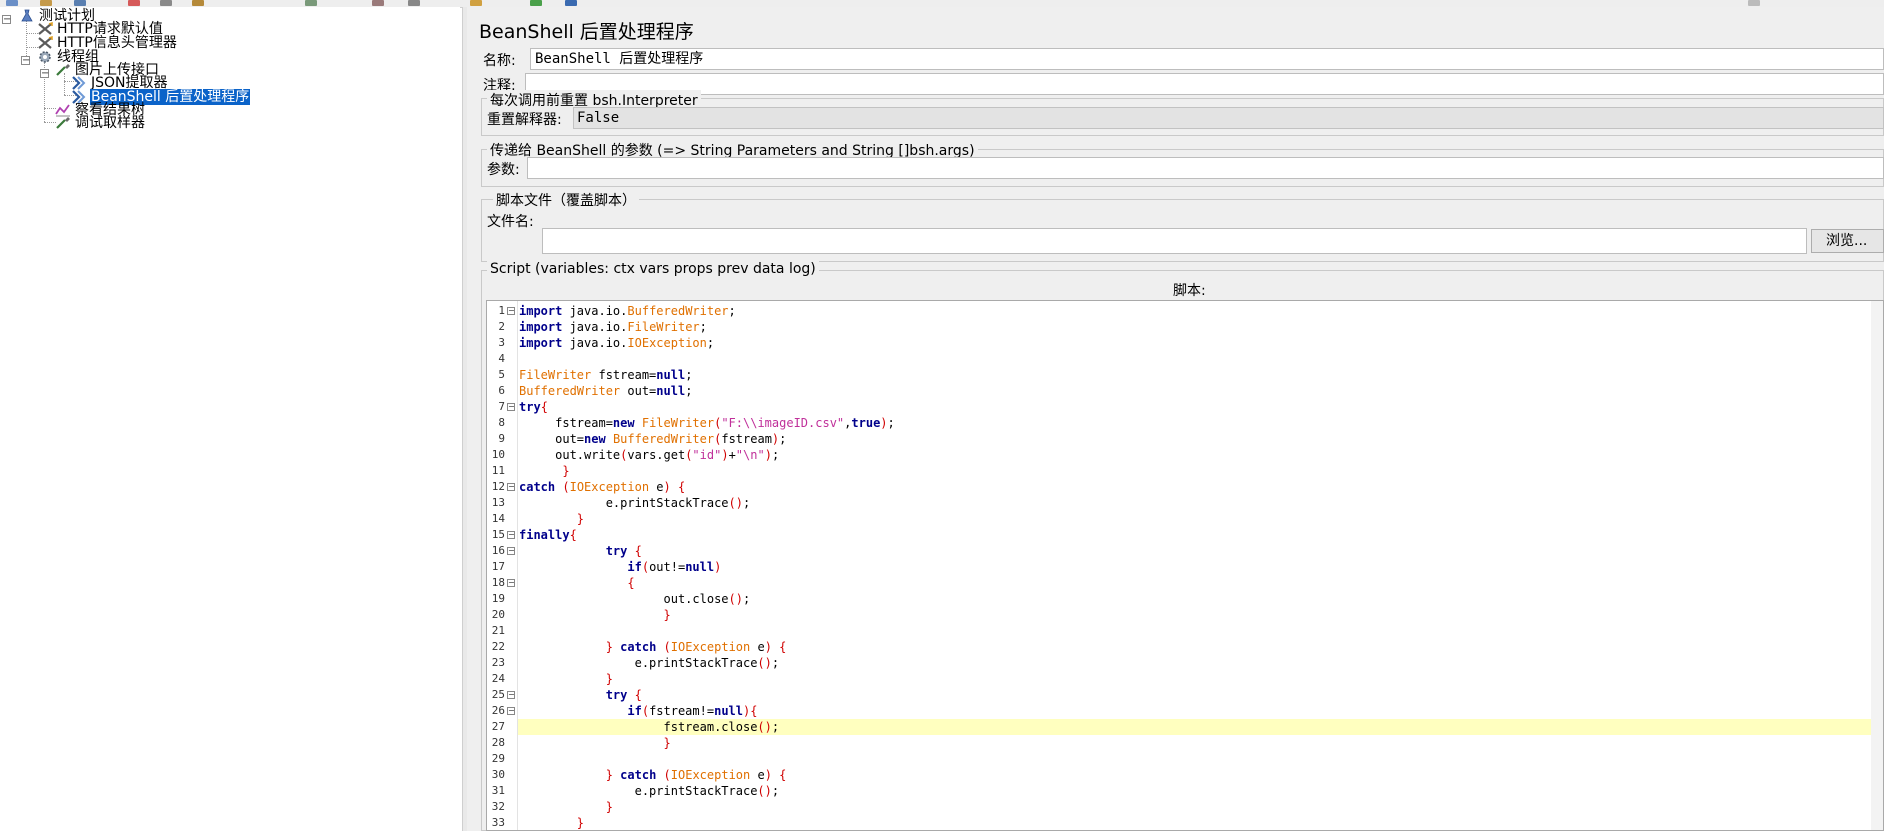 Image resolution: width=1884 pixels, height=831 pixels. Describe the element at coordinates (63, 123) in the screenshot. I see `sampler-pipette-icon` at that location.